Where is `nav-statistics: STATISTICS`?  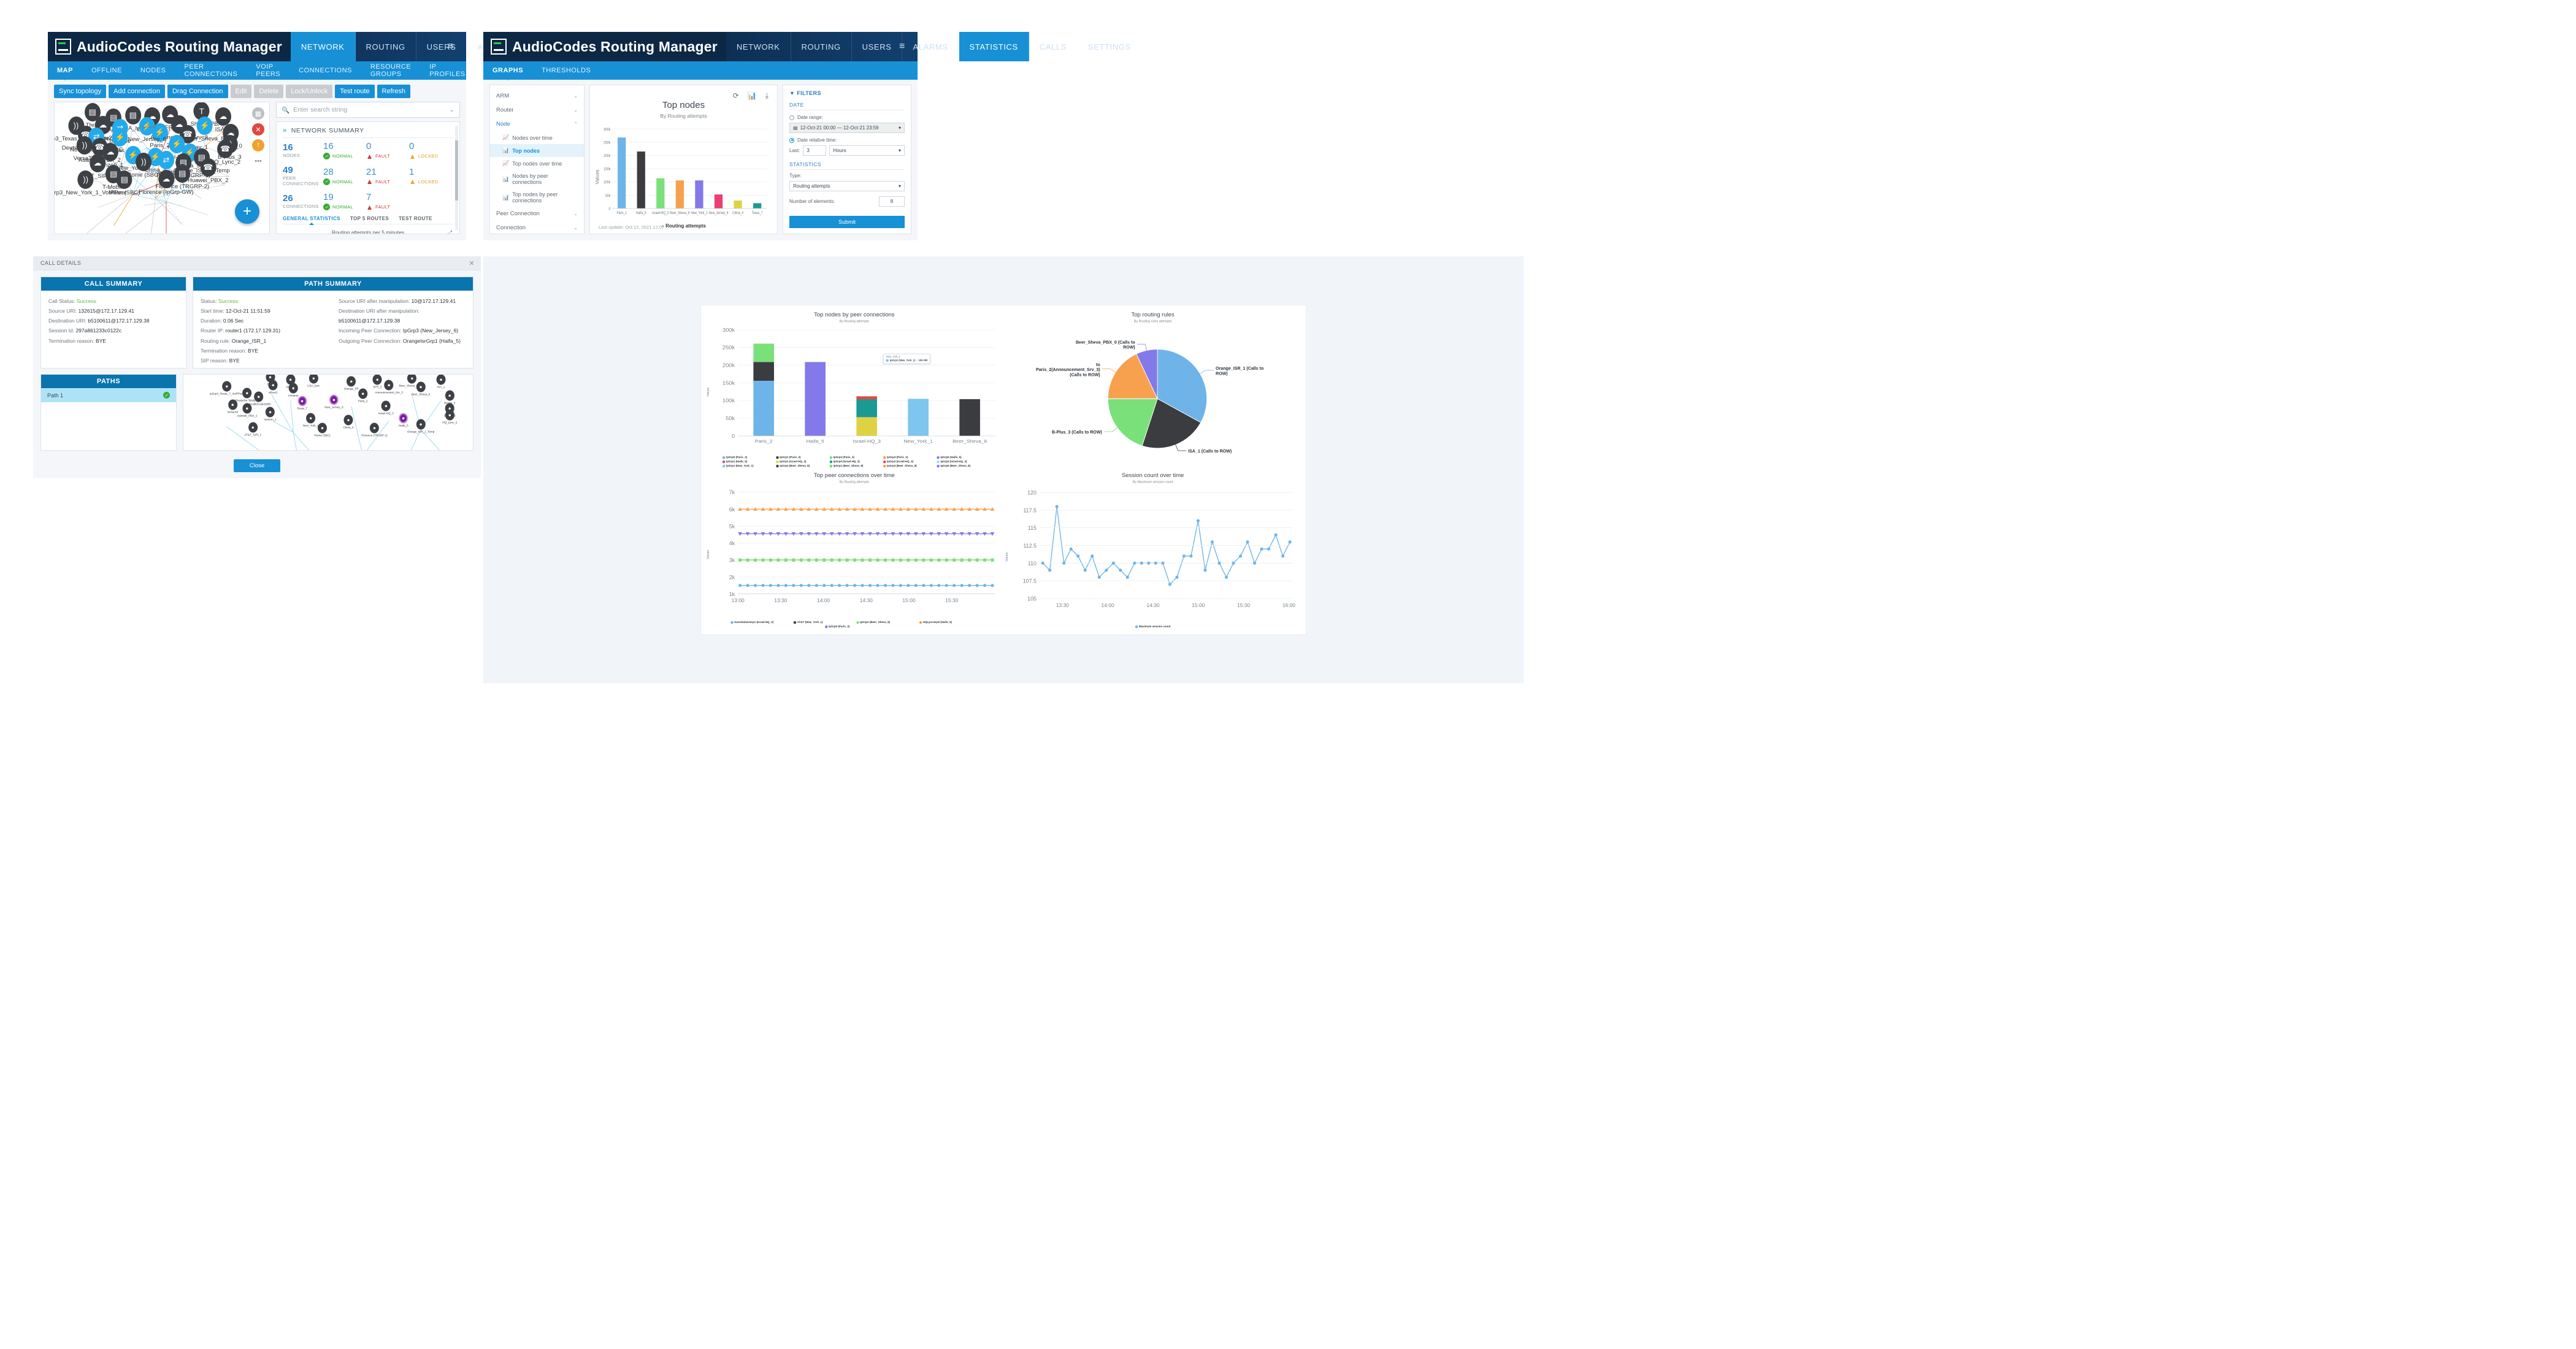
nav-statistics: STATISTICS is located at coordinates (994, 46).